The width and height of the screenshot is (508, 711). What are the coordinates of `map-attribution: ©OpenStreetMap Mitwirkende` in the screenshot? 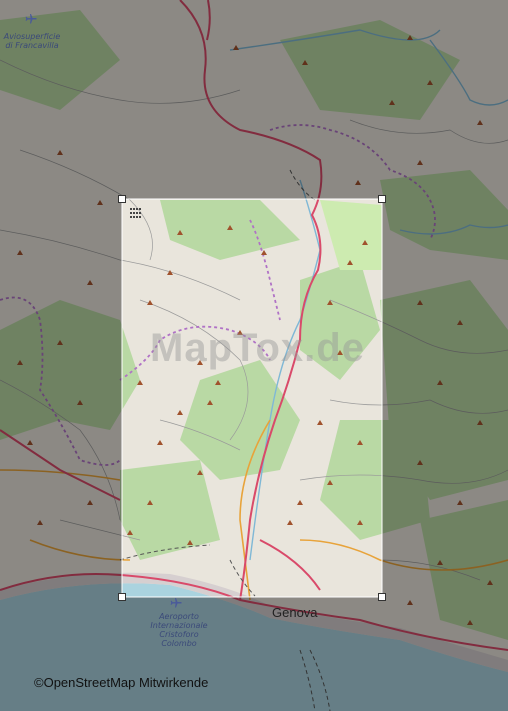 It's located at (121, 682).